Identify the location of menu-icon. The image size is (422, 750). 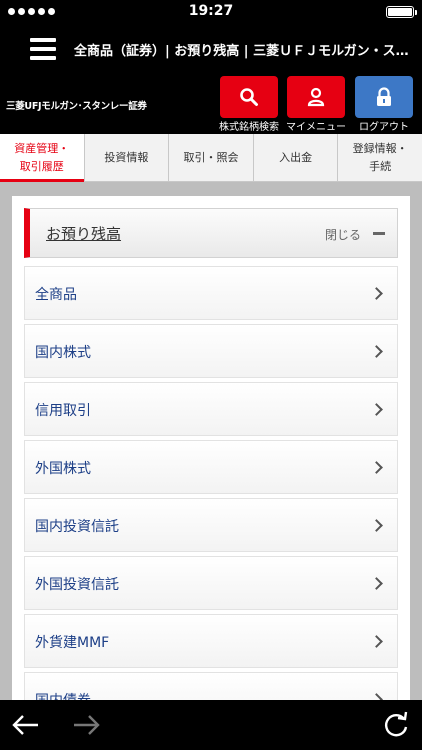
(43, 49).